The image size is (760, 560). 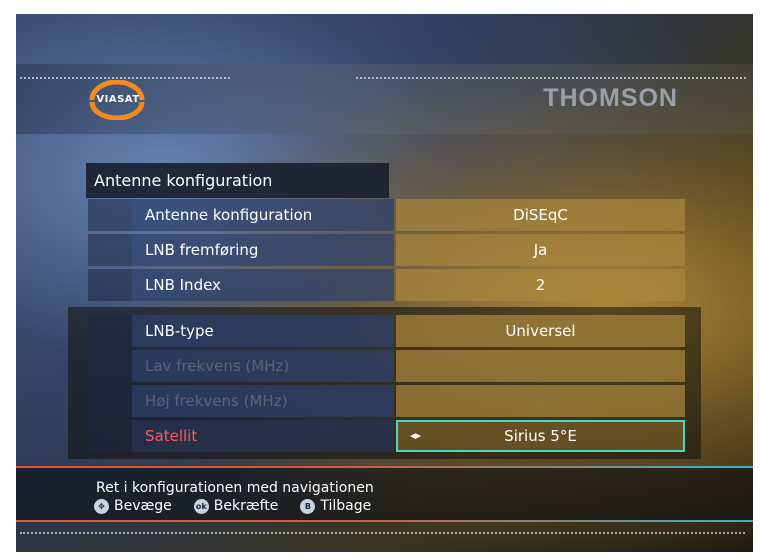 I want to click on setting-value: 10600, so click(x=540, y=401).